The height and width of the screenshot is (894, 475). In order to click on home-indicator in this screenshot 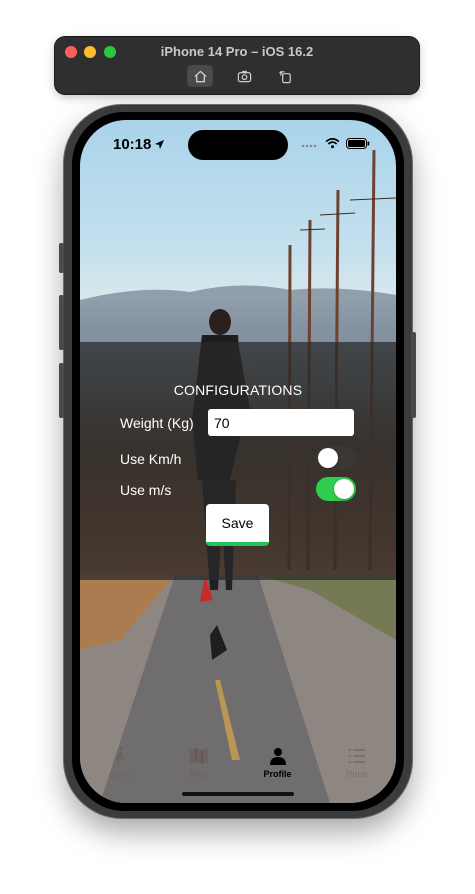, I will do `click(238, 794)`.